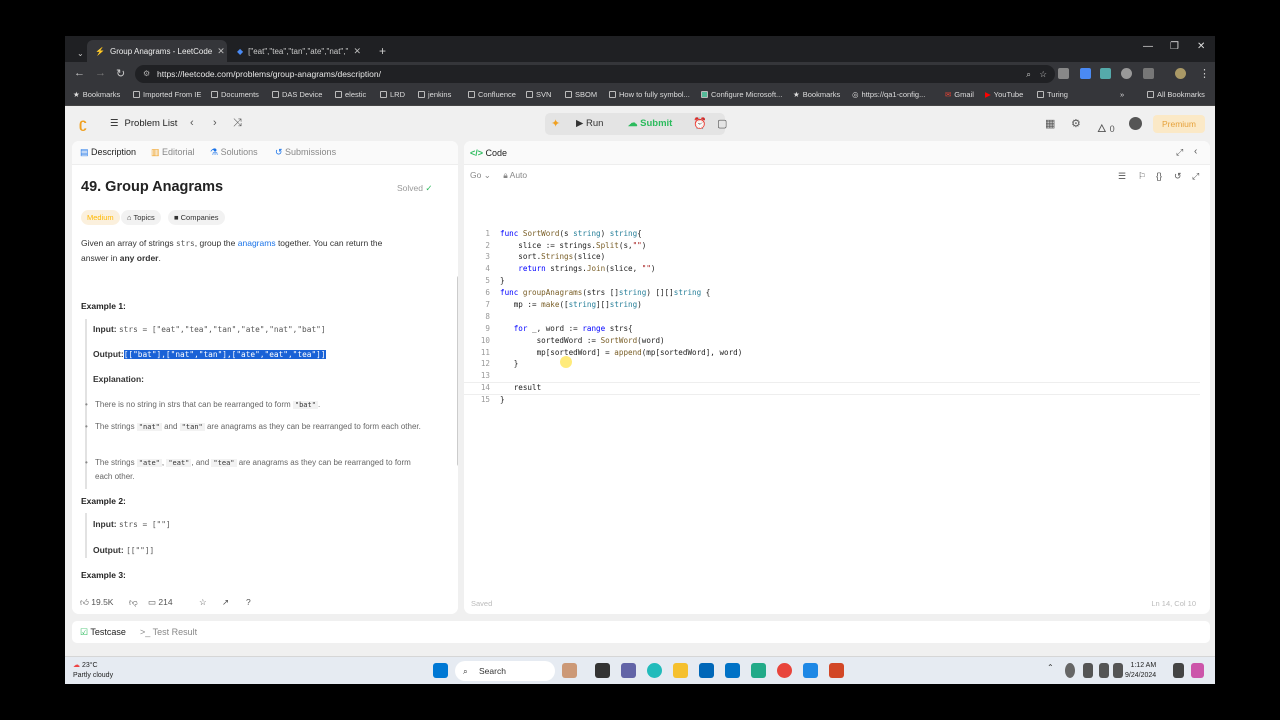  What do you see at coordinates (1126, 73) in the screenshot?
I see `extension-circle-icon` at bounding box center [1126, 73].